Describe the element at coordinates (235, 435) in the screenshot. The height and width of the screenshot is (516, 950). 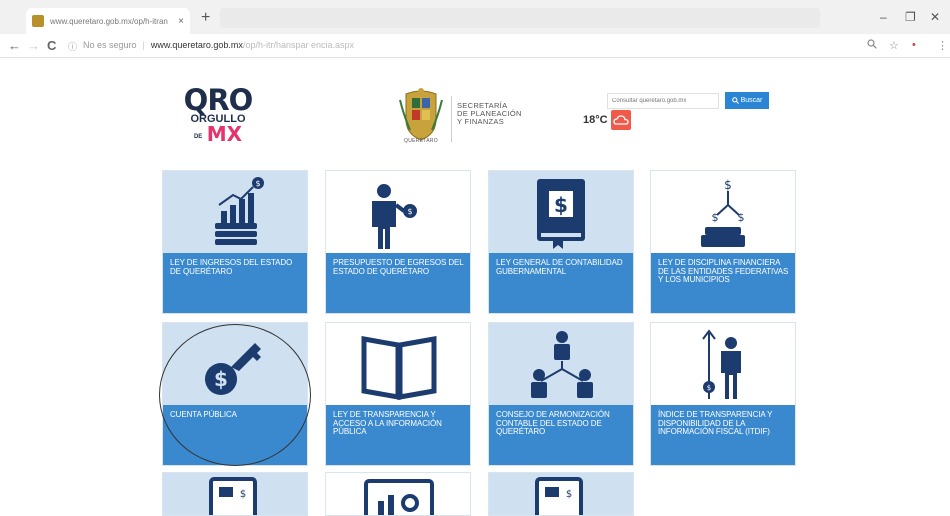
I see `tile-label: CUENTA PÚBLICA` at that location.